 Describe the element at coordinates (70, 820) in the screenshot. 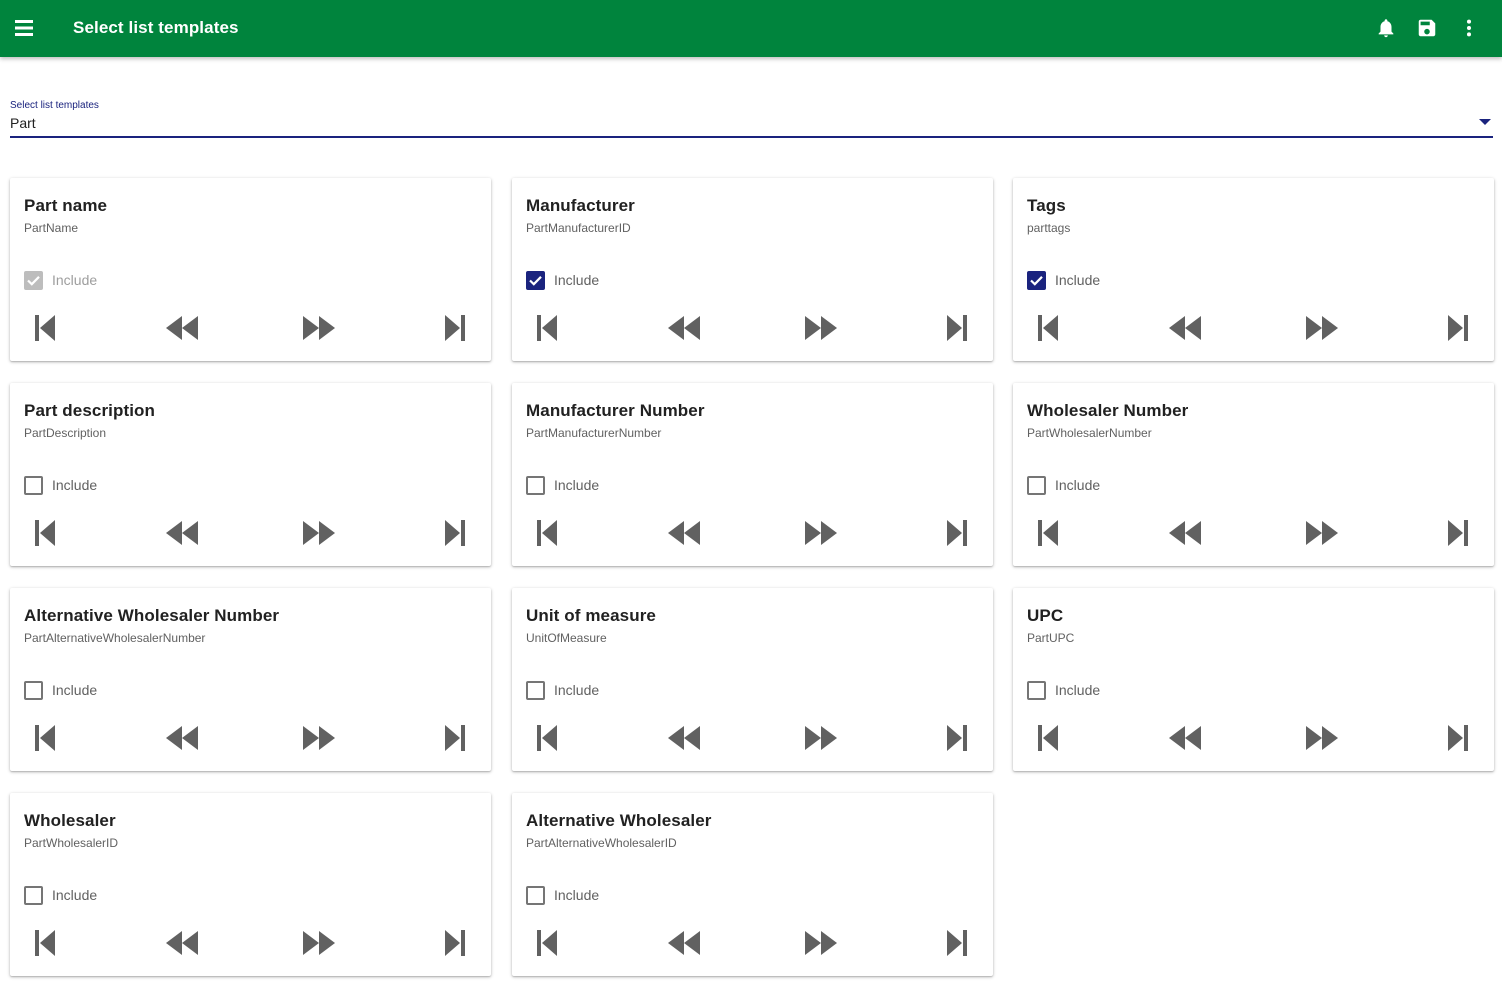

I see `card-title: Wholesaler` at that location.